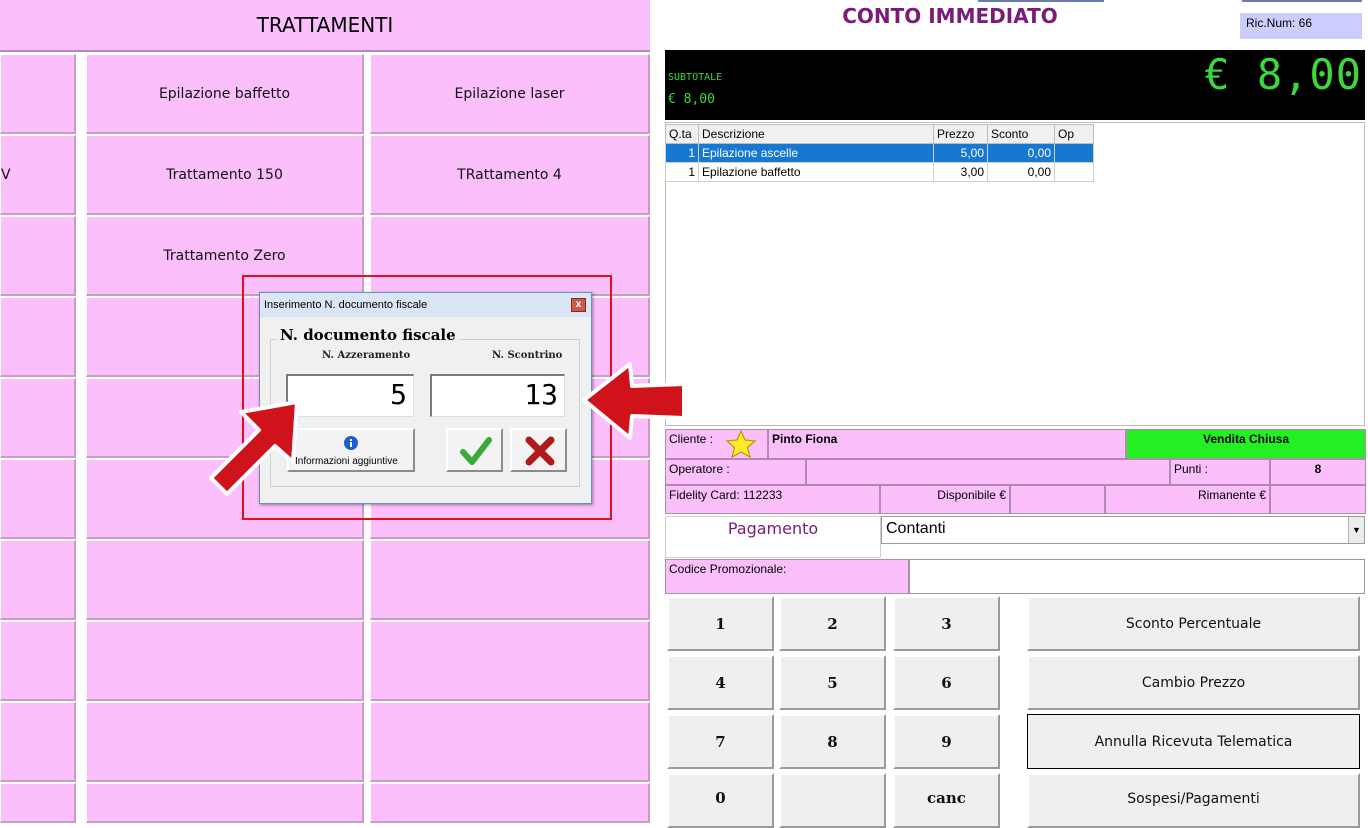 The width and height of the screenshot is (1368, 828). What do you see at coordinates (1193, 682) in the screenshot?
I see `cambio-prezzo-button: Cambio Prezzo` at bounding box center [1193, 682].